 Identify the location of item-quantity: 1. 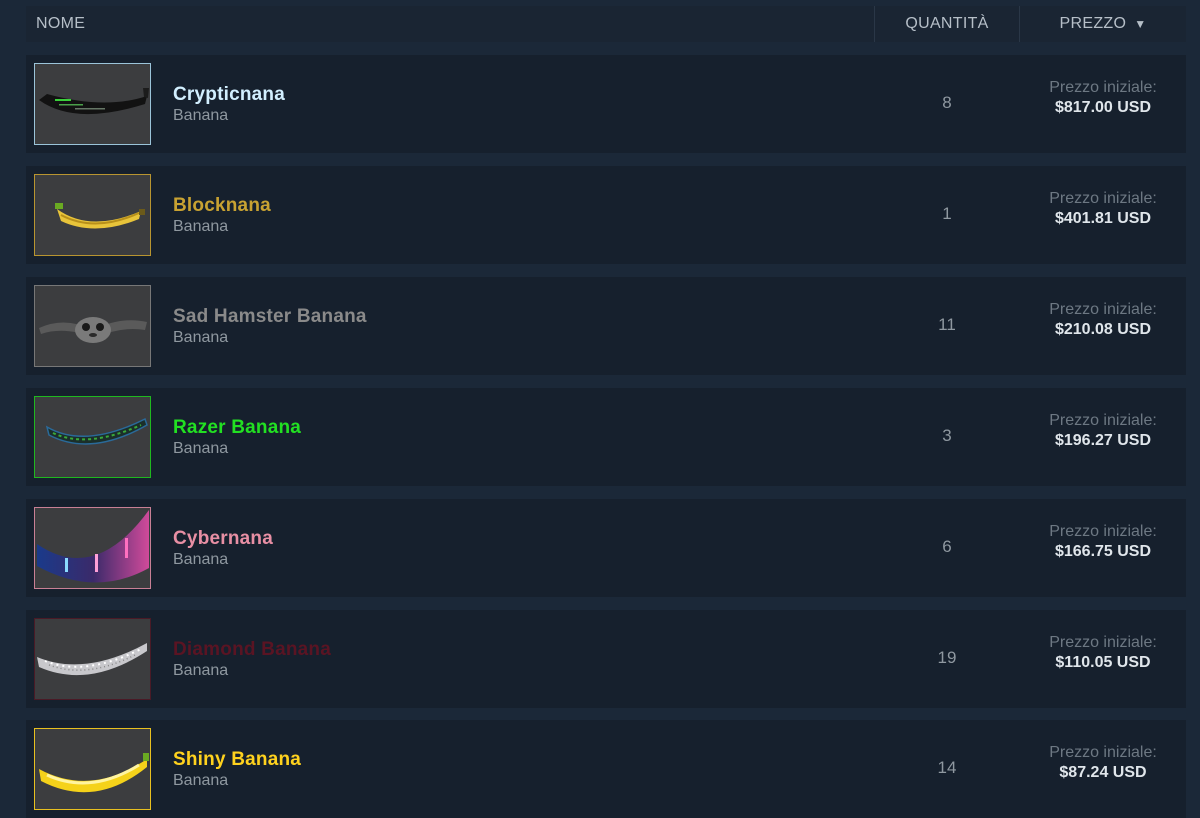
(947, 213).